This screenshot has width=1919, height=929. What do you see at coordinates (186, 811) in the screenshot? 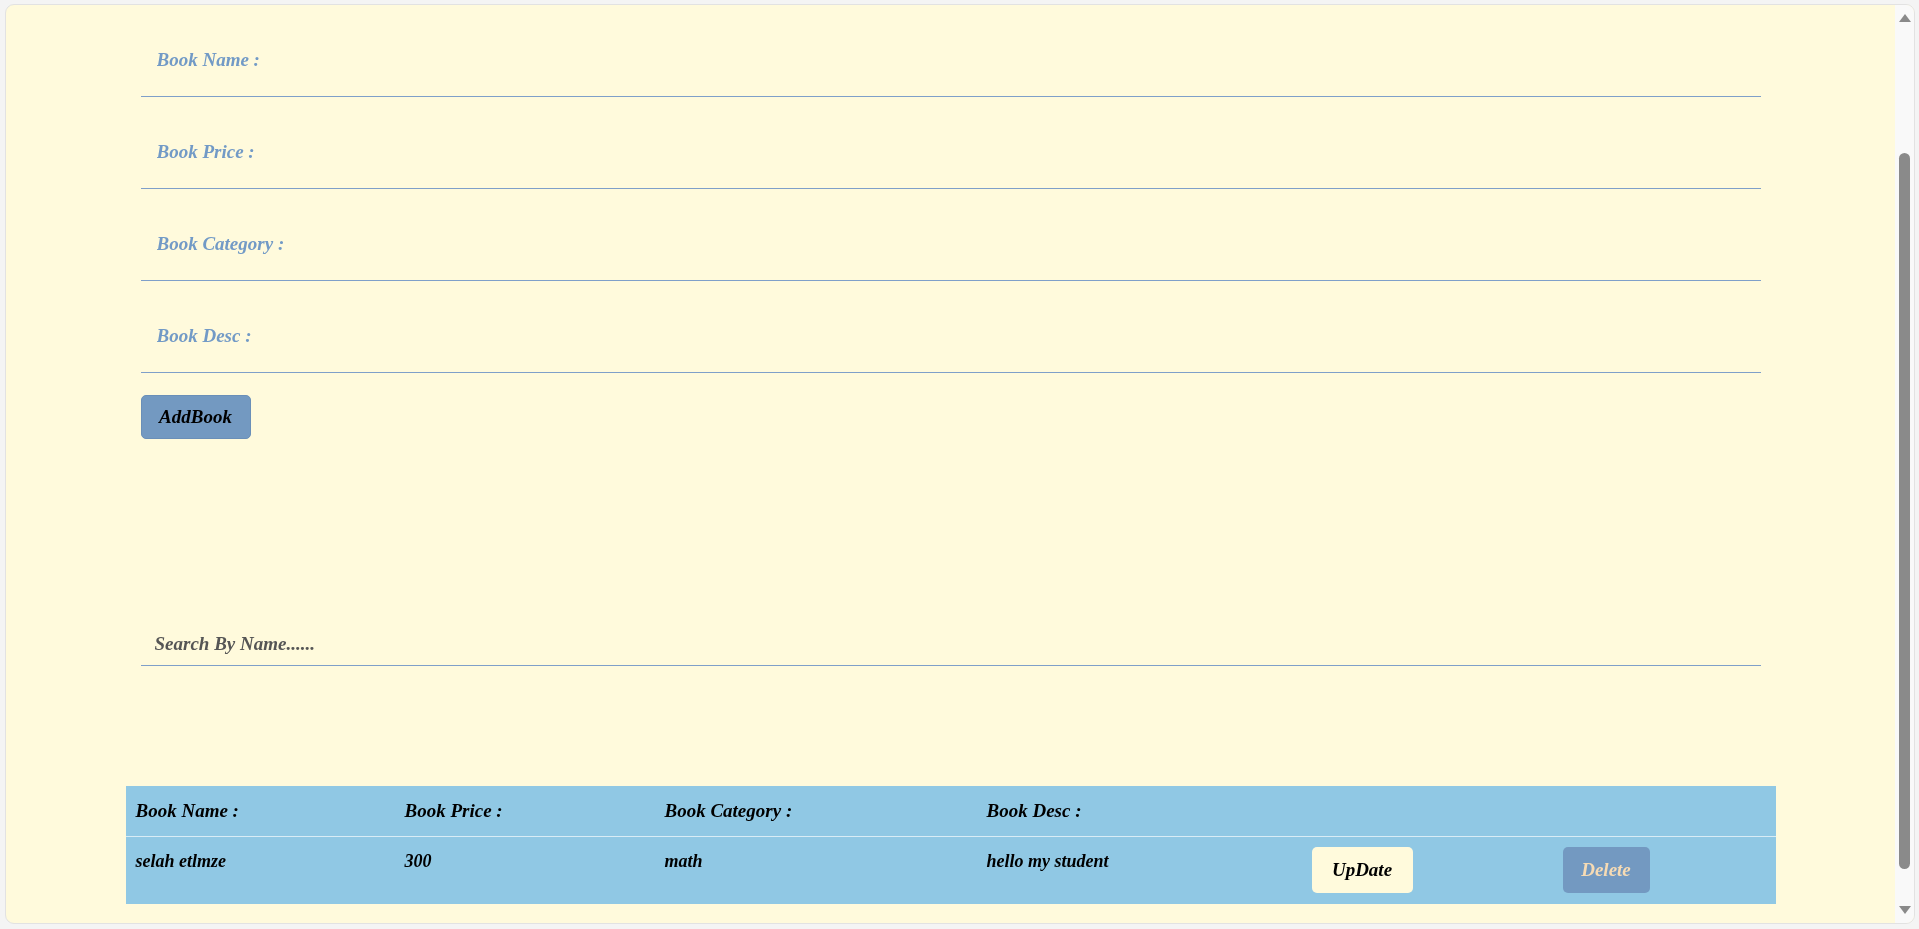
I see `column-header: Book Name :` at bounding box center [186, 811].